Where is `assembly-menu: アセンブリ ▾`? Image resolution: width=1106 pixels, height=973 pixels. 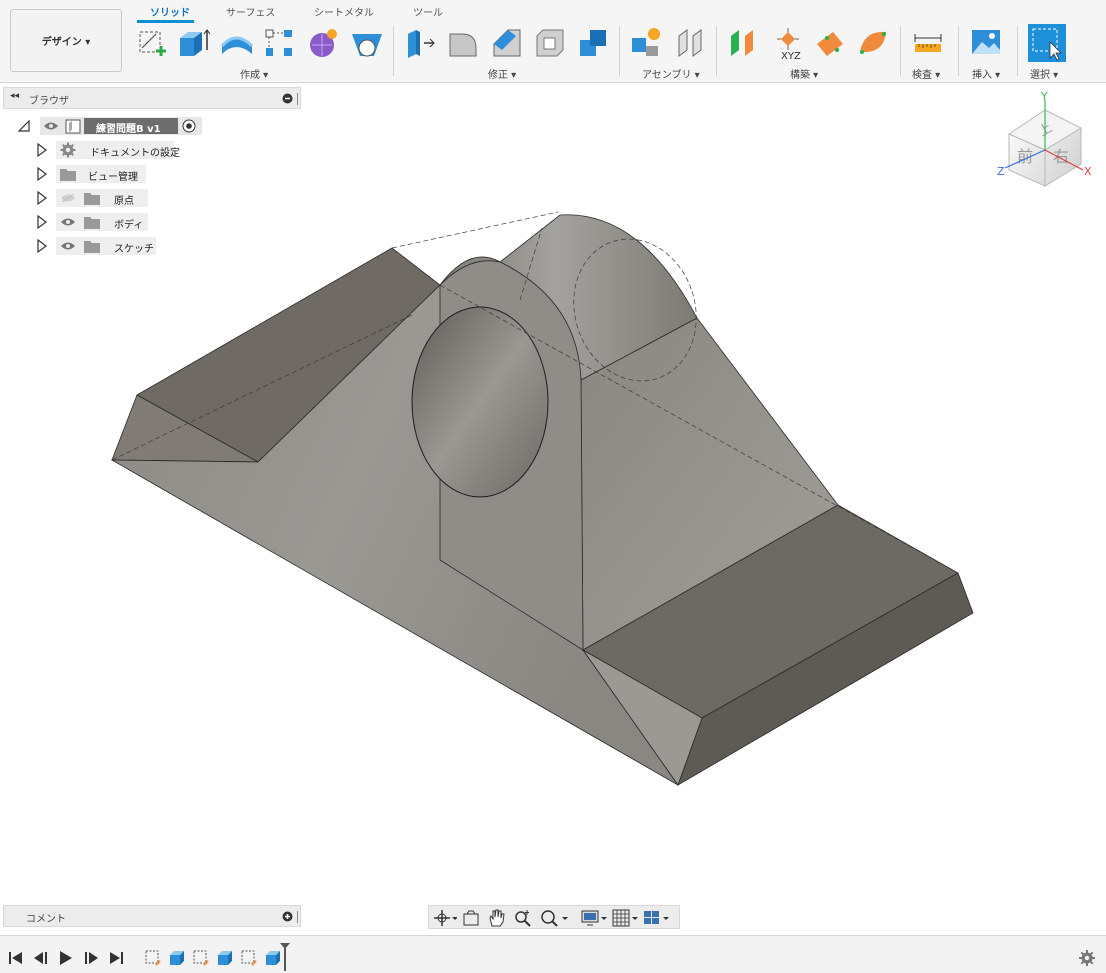
assembly-menu: アセンブリ ▾ is located at coordinates (671, 73).